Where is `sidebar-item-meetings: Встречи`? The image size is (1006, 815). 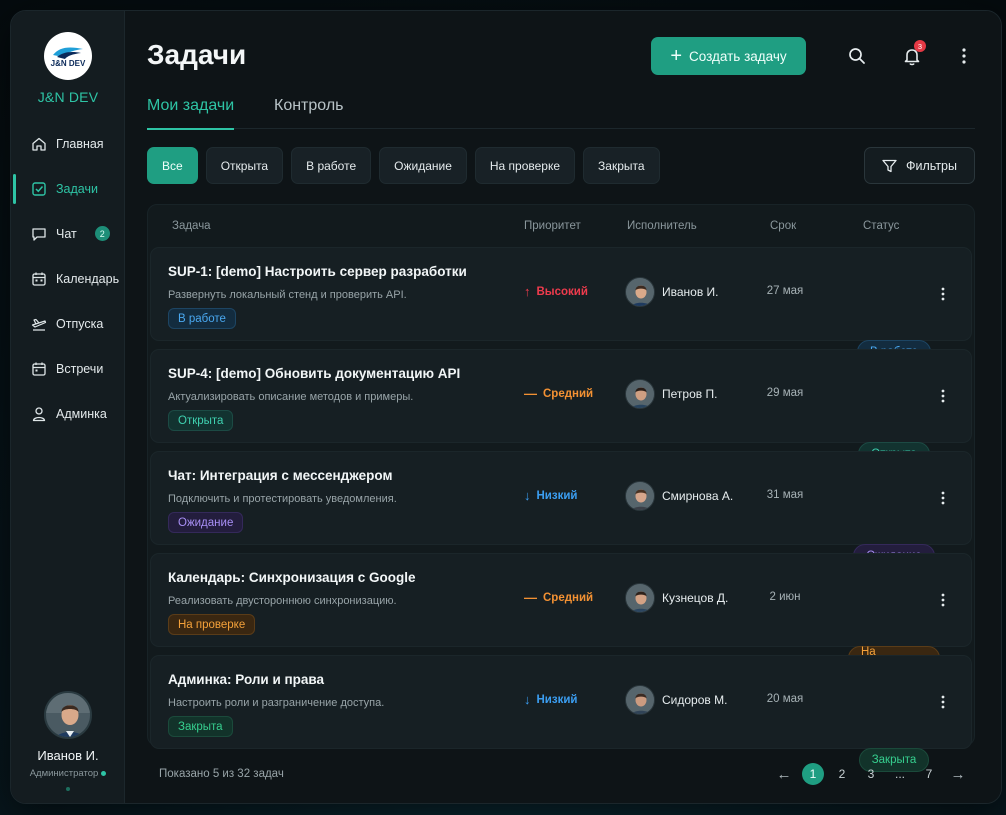
sidebar-item-meetings: Встречи is located at coordinates (68, 368).